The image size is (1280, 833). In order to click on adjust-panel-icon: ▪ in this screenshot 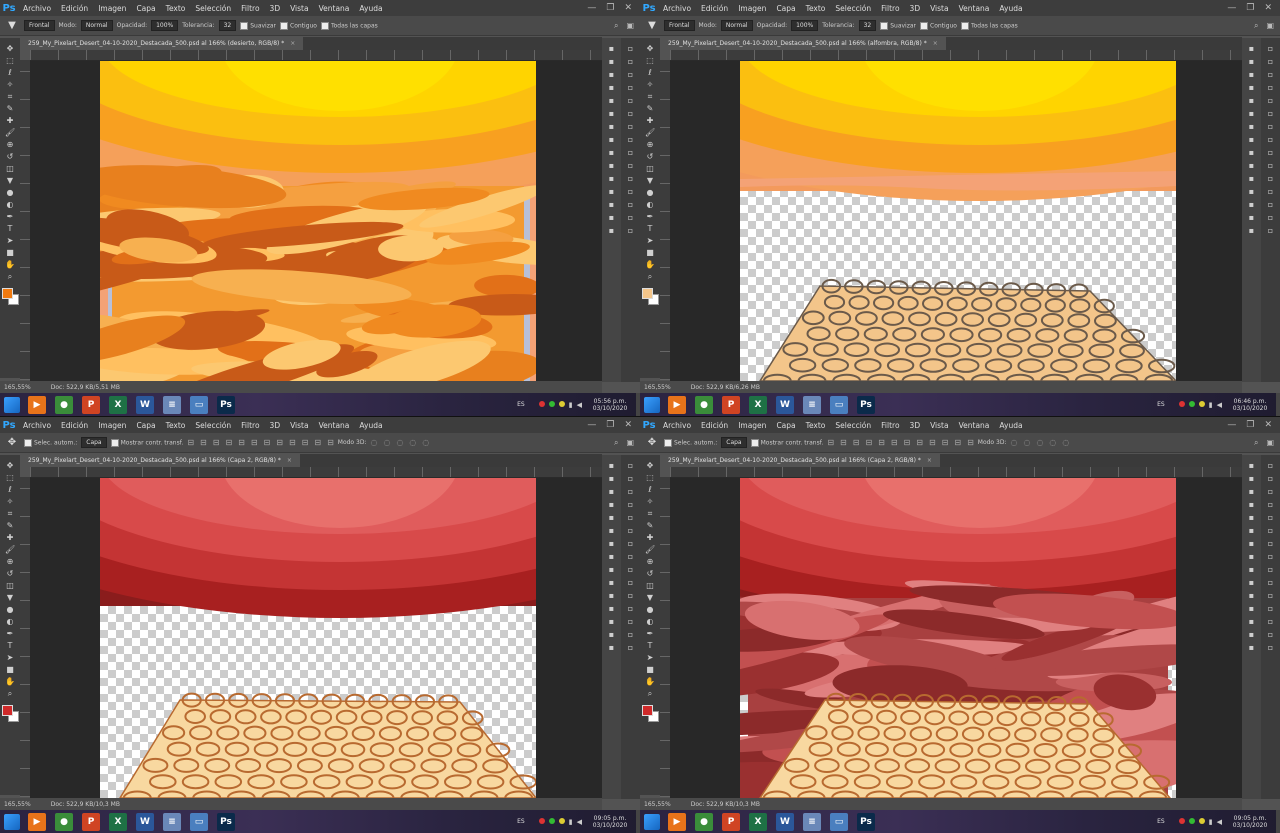, I will do `click(1252, 101)`.